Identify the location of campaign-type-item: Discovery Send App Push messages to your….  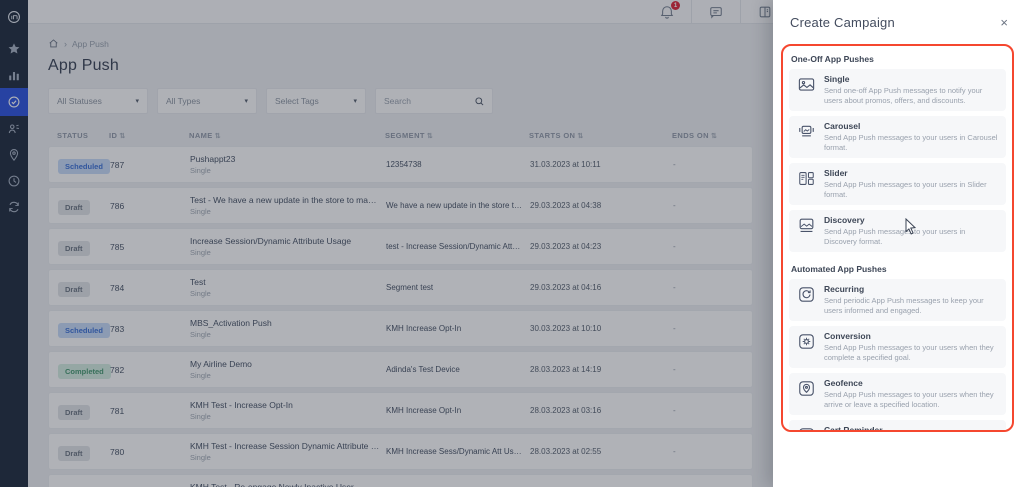
(897, 230).